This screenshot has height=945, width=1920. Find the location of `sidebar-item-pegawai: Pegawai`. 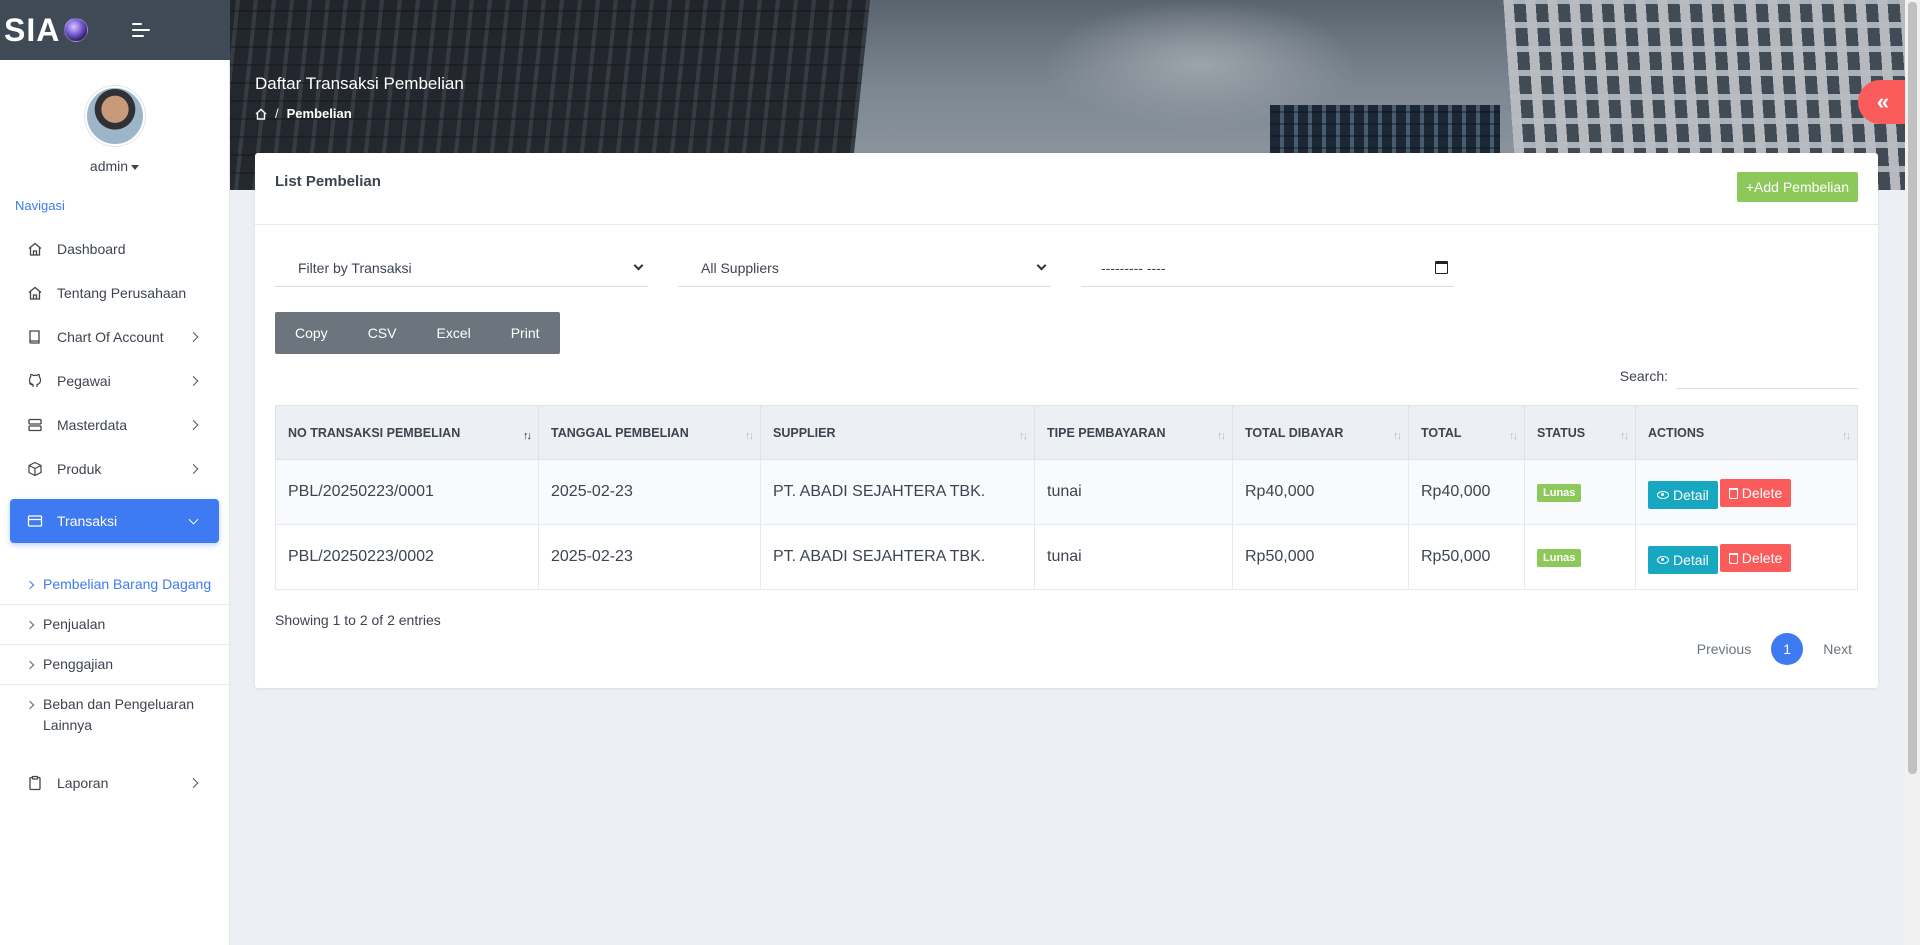

sidebar-item-pegawai: Pegawai is located at coordinates (114, 381).